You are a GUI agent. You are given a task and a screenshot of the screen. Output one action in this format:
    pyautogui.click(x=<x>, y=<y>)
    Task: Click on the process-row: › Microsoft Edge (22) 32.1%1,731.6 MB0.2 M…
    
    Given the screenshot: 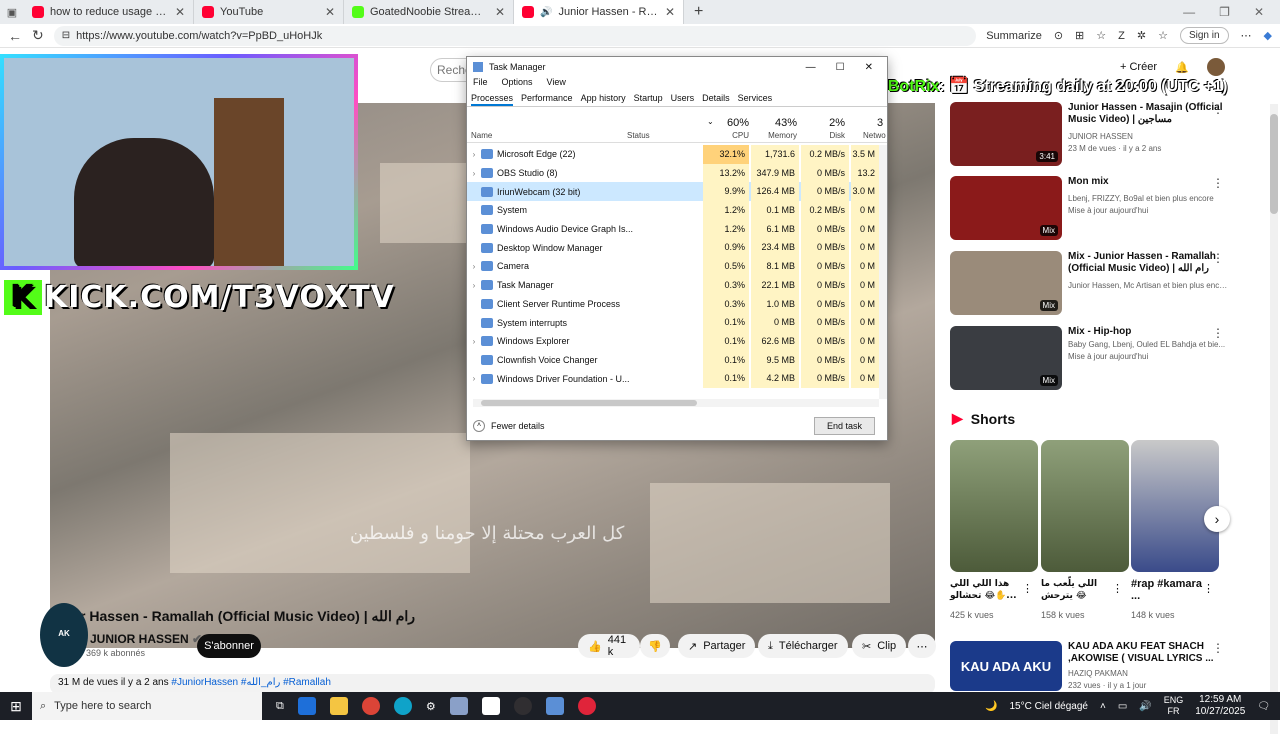 What is the action you would take?
    pyautogui.click(x=673, y=161)
    